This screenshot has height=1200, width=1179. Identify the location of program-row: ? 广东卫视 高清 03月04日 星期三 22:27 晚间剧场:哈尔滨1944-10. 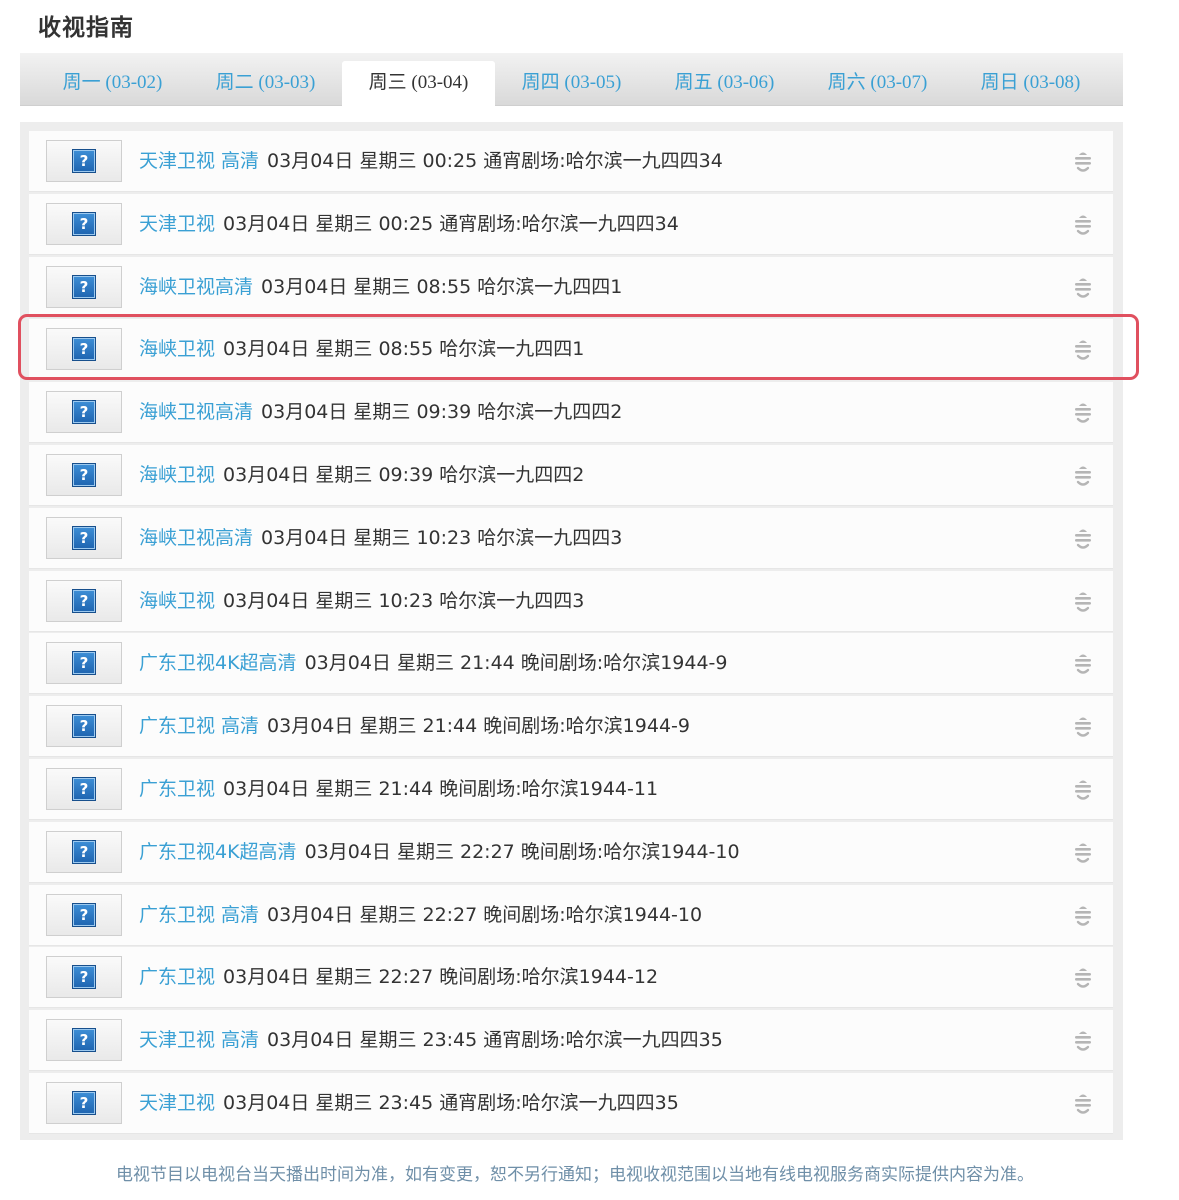
(571, 915).